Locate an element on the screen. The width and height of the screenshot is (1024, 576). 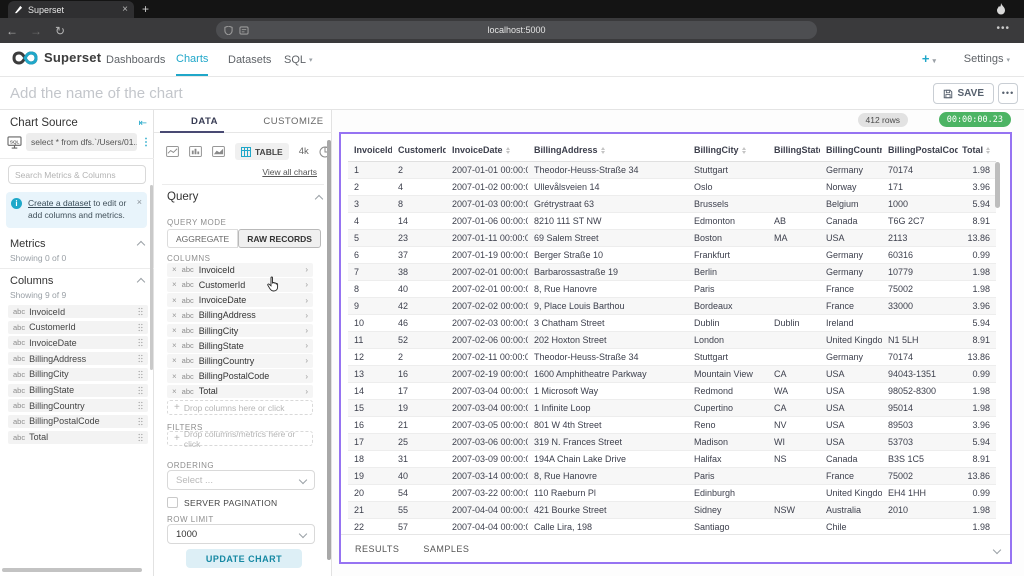
column-chip: abc InvoiceId is located at coordinates (78, 311).